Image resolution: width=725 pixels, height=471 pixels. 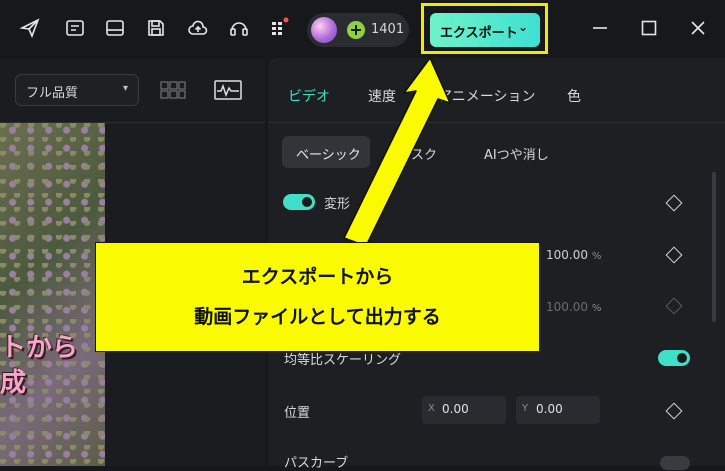 I want to click on maximize-icon, so click(x=649, y=28).